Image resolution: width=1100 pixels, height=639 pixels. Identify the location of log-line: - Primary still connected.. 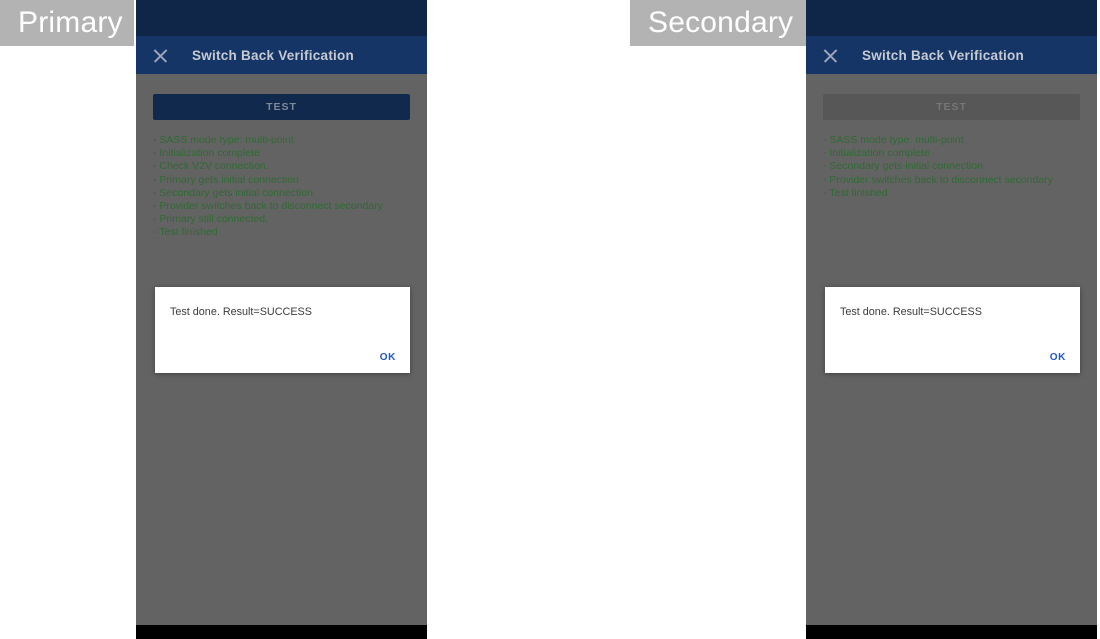
(210, 219).